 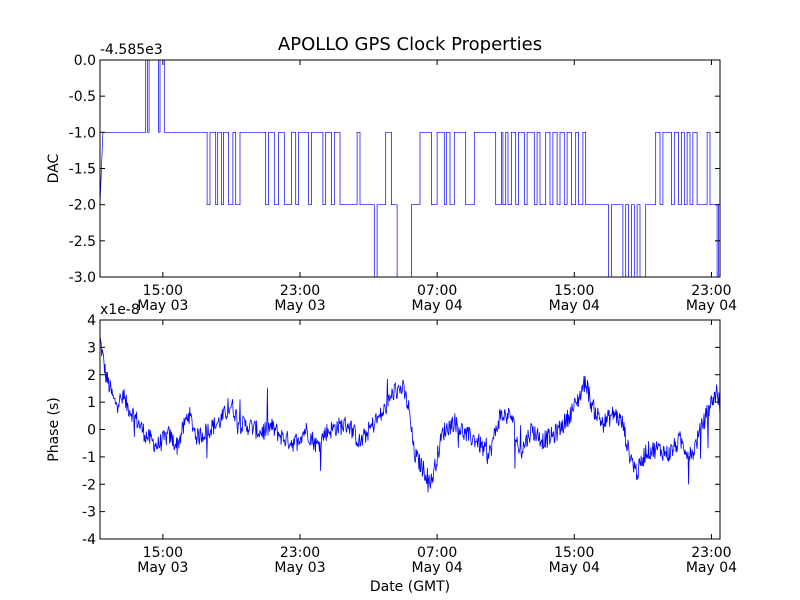 What do you see at coordinates (91, 431) in the screenshot?
I see `y-tick-label: 0` at bounding box center [91, 431].